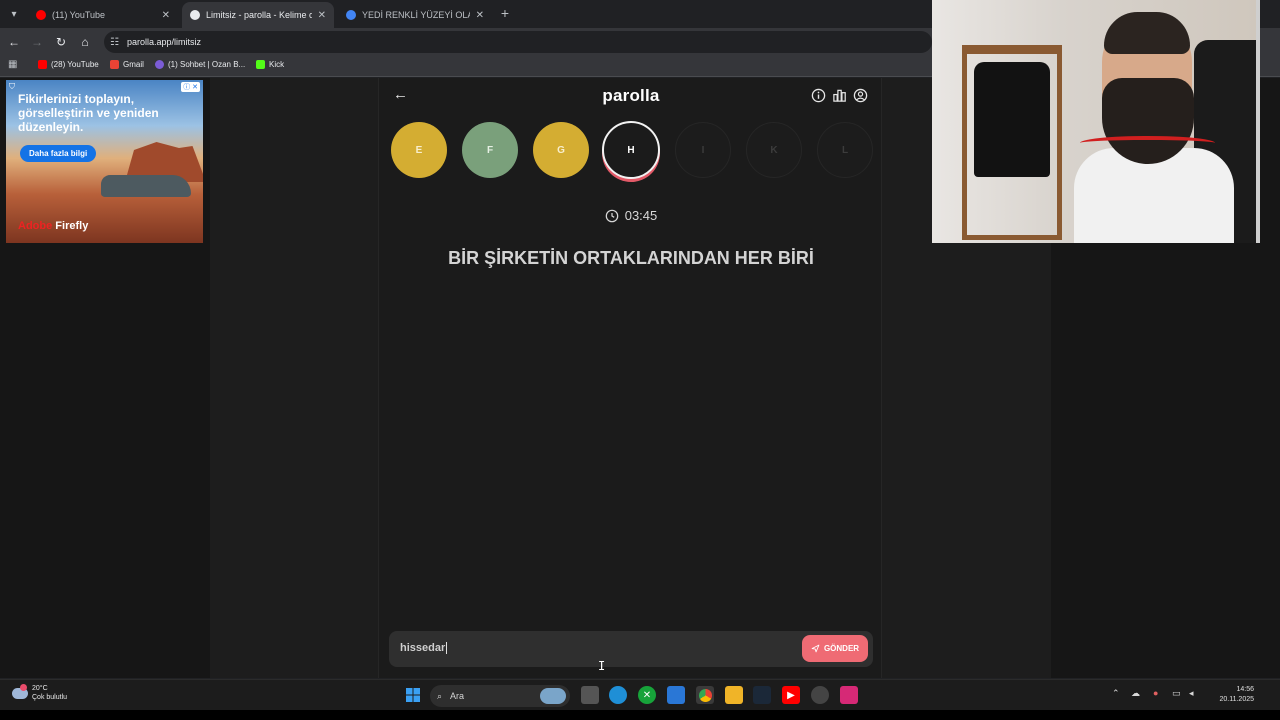  I want to click on tab-search-menu-icon: ▾, so click(14, 14).